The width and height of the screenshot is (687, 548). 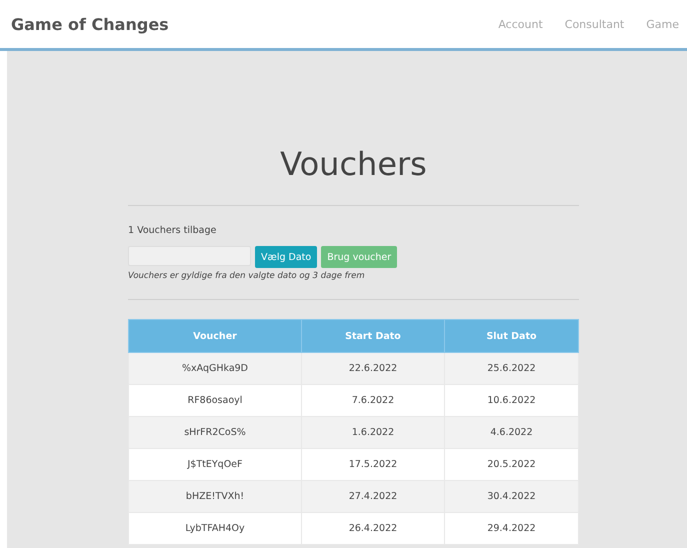 What do you see at coordinates (511, 432) in the screenshot?
I see `table-cell: 4.6.2022` at bounding box center [511, 432].